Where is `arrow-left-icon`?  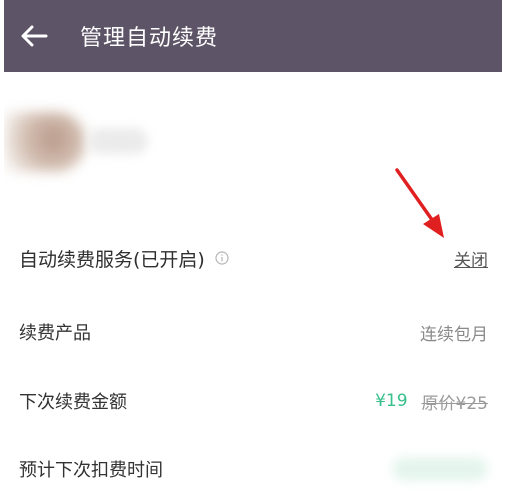 arrow-left-icon is located at coordinates (34, 36).